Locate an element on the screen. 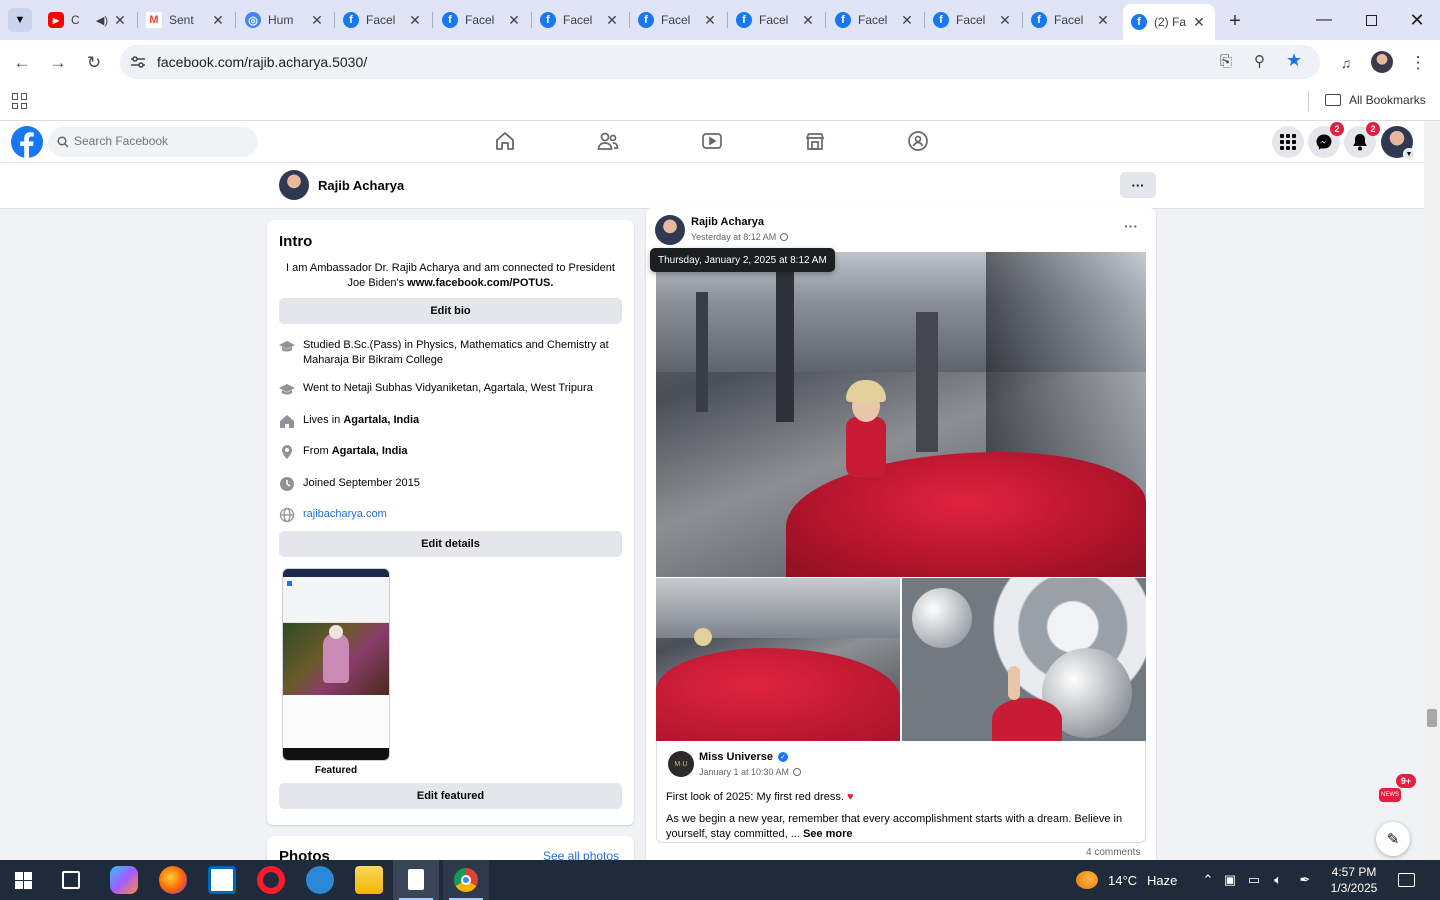 The image size is (1440, 900). edit-featured-button: Edit featured is located at coordinates (450, 796).